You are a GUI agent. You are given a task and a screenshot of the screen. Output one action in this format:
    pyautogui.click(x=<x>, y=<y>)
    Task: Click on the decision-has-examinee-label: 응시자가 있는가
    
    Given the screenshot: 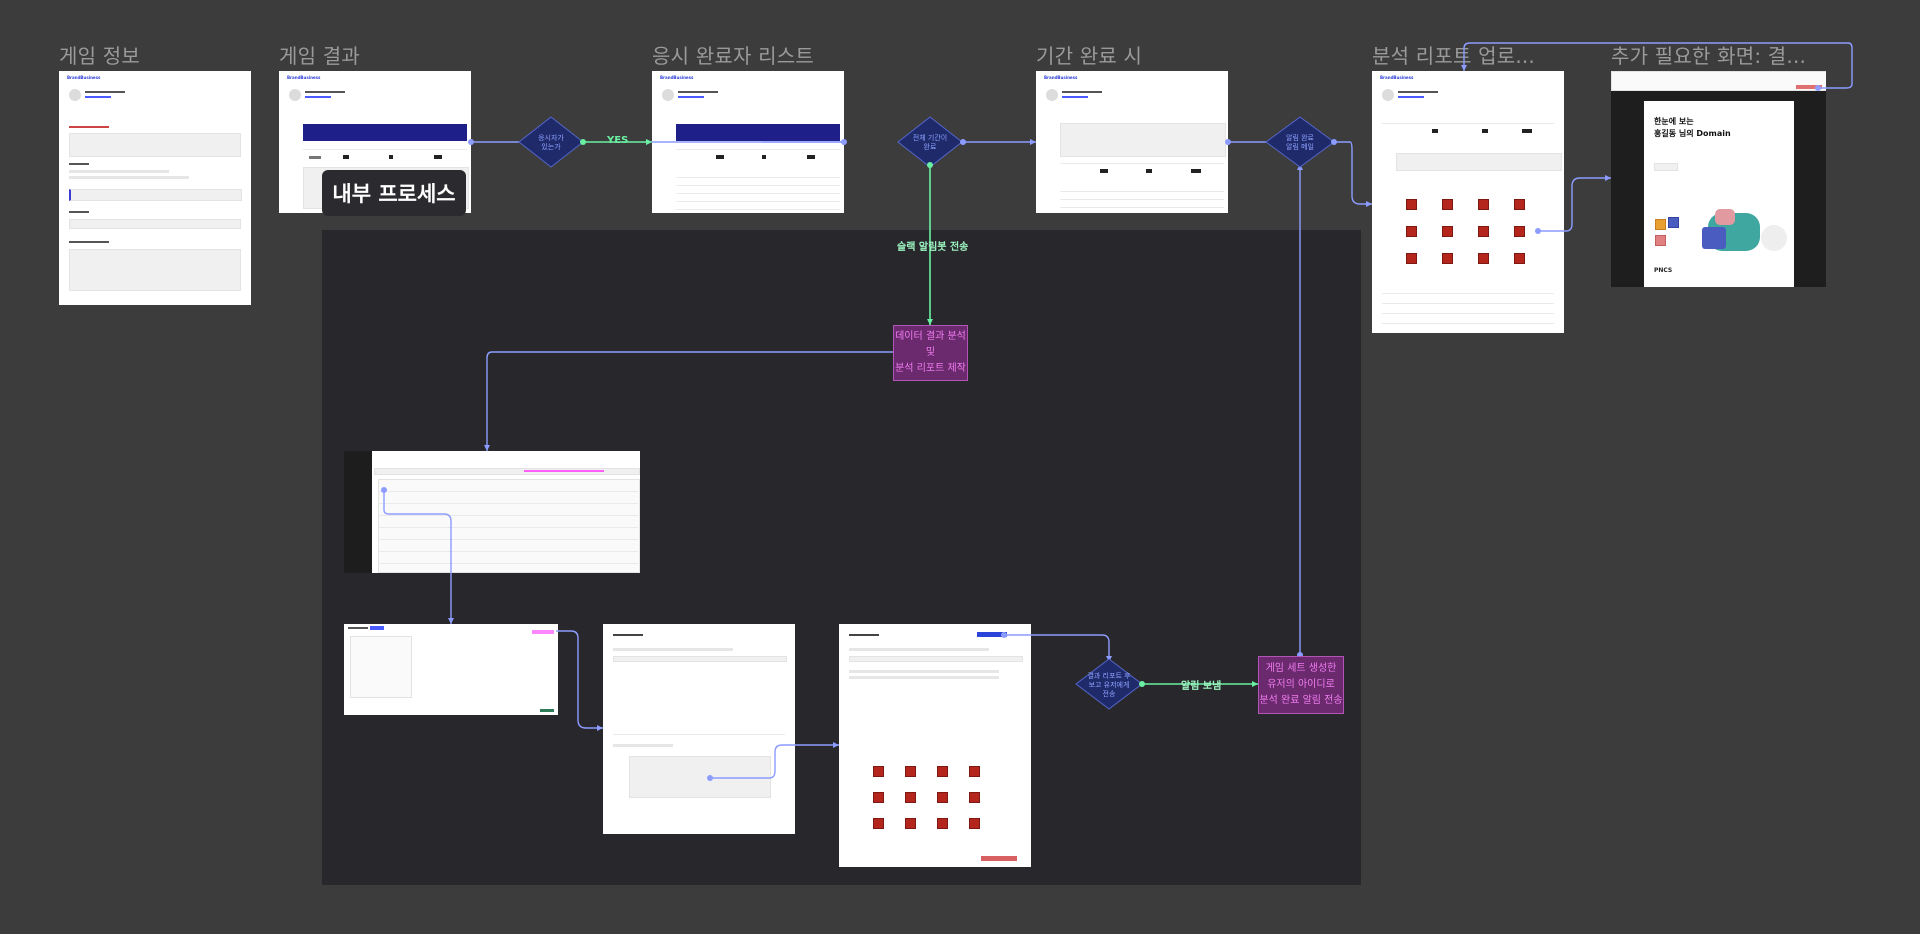 What is the action you would take?
    pyautogui.click(x=551, y=142)
    